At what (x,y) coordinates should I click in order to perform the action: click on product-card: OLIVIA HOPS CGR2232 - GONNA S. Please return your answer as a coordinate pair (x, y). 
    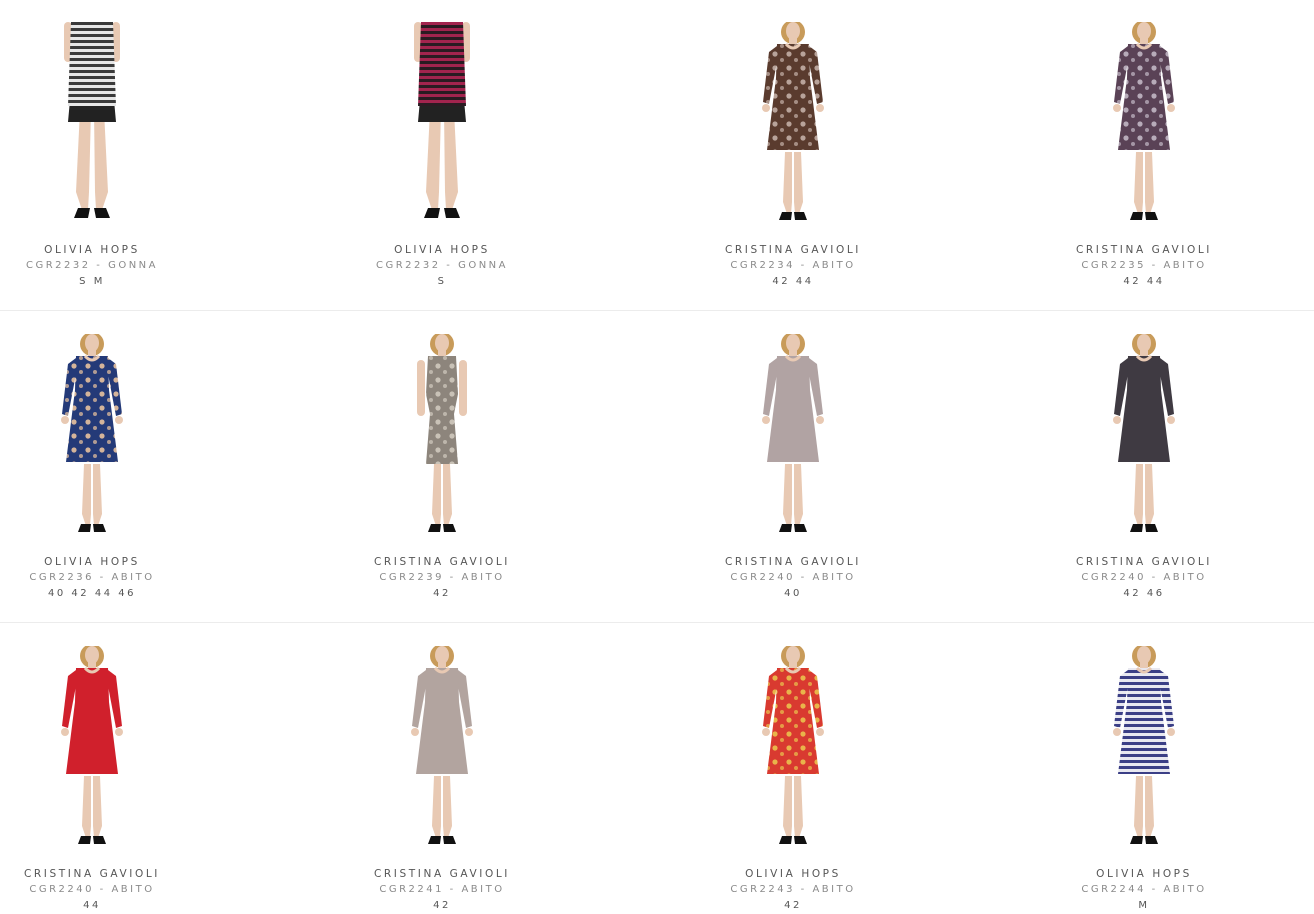
    Looking at the image, I should click on (442, 145).